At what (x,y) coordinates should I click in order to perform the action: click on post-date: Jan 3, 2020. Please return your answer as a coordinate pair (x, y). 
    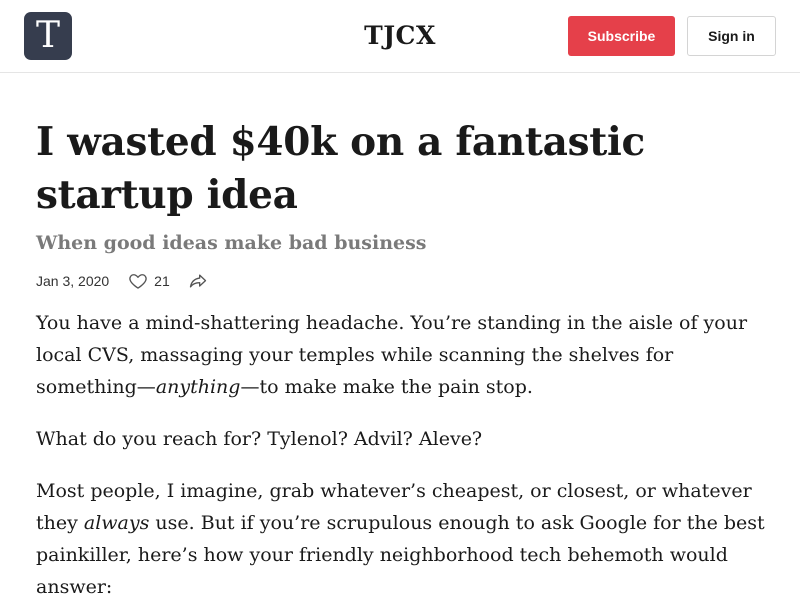
    Looking at the image, I should click on (73, 281).